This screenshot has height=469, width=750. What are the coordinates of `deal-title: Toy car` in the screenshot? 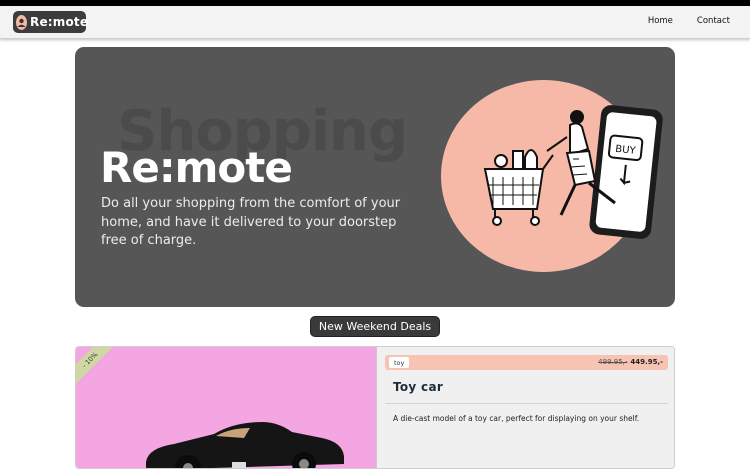 It's located at (526, 387).